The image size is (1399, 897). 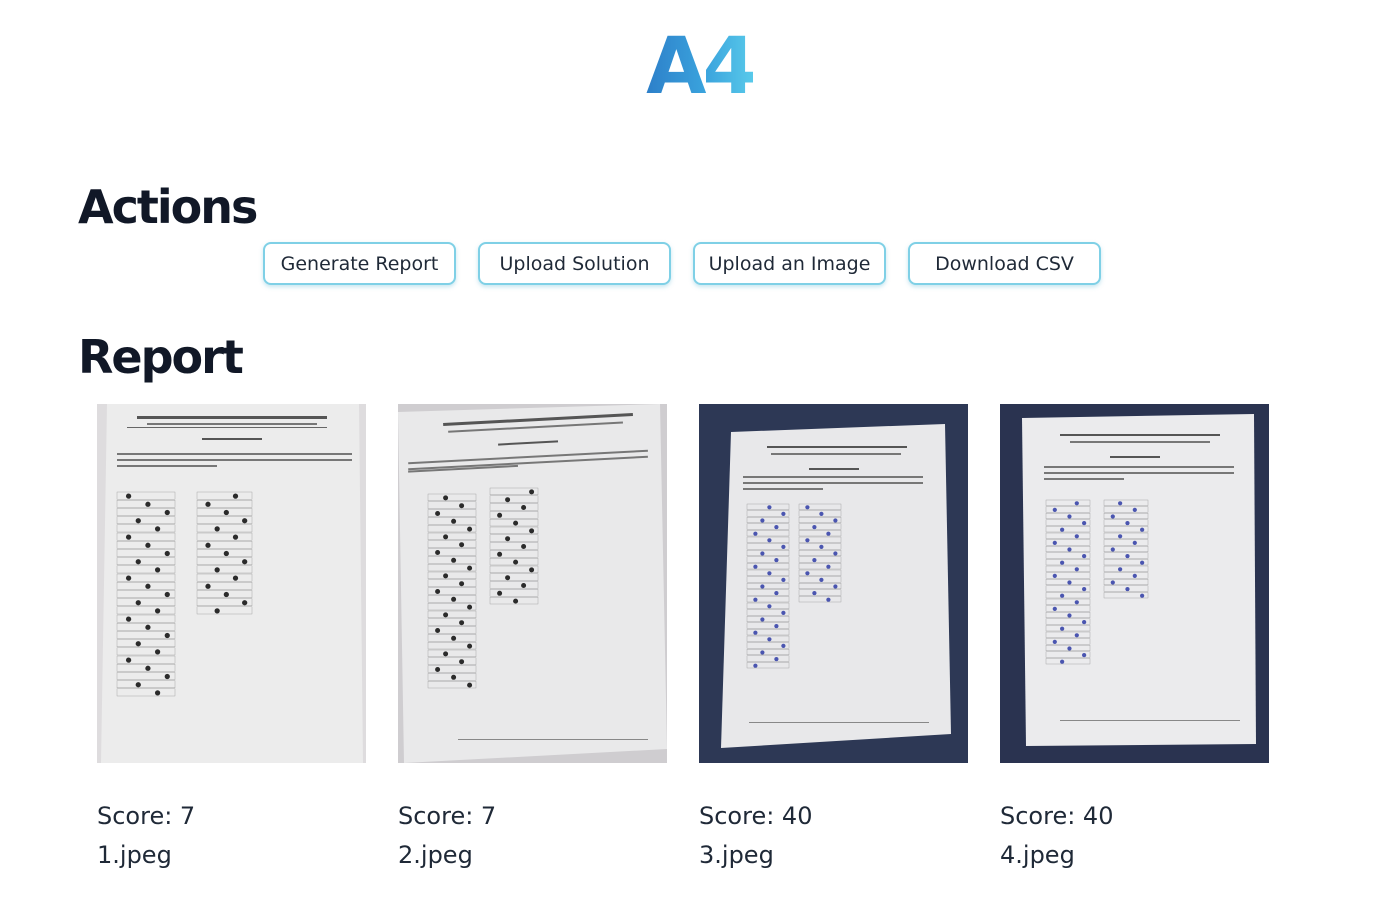 I want to click on app-logo-text: A4, so click(x=701, y=67).